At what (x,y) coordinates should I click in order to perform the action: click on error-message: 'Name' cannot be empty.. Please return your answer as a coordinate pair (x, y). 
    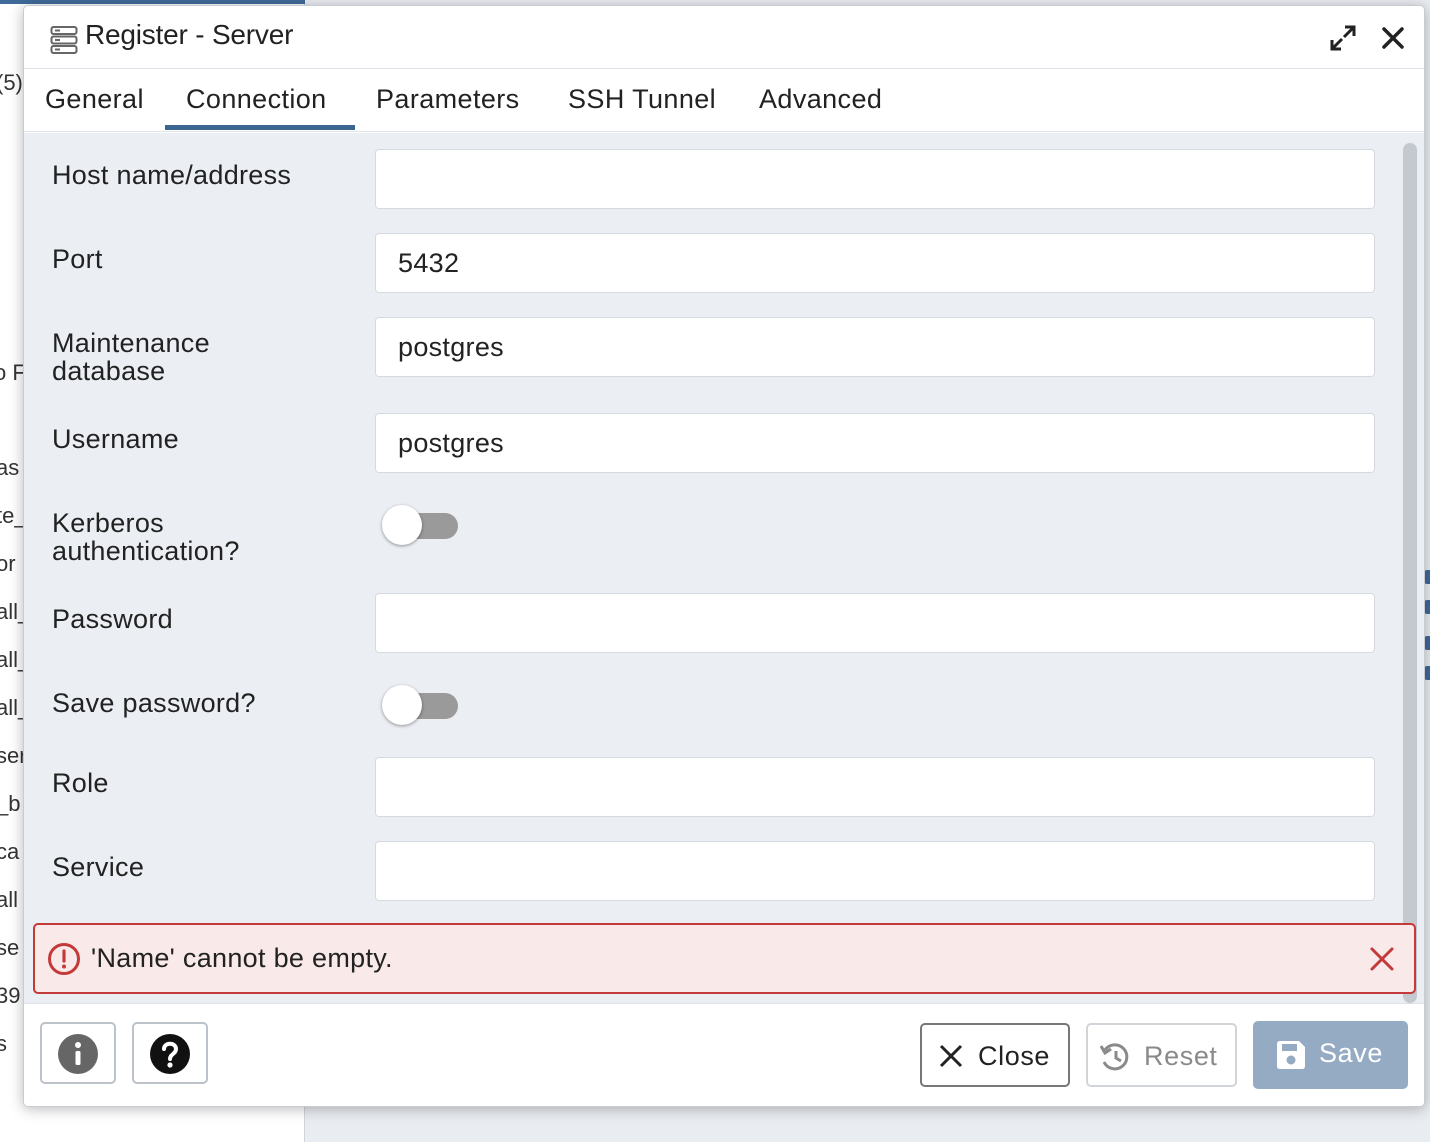
    Looking at the image, I should click on (242, 958).